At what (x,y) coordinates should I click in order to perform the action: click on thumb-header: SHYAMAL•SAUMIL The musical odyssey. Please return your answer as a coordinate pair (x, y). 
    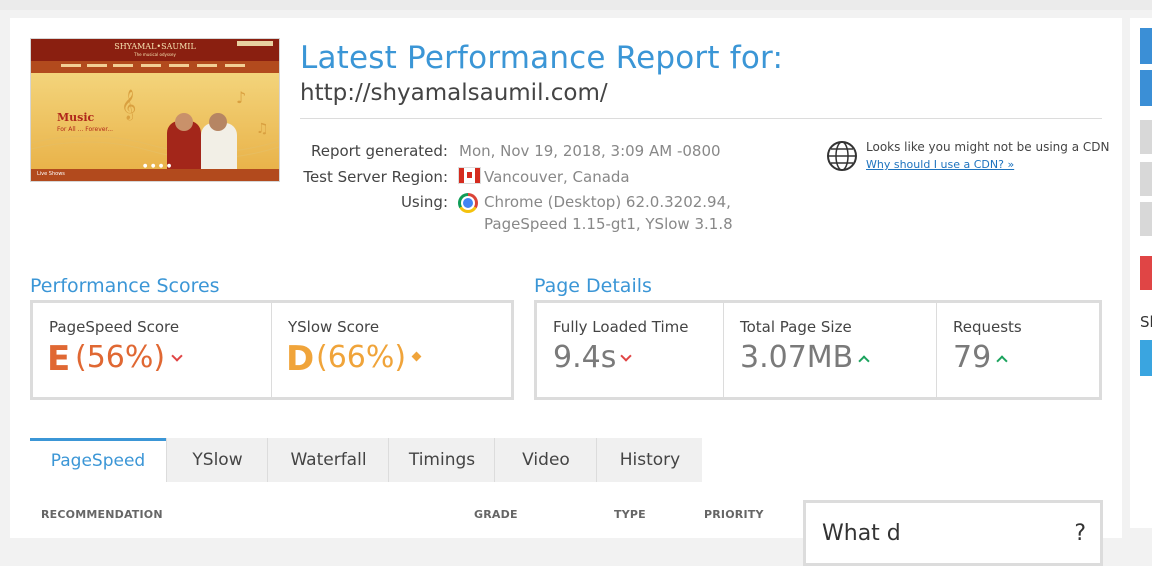
    Looking at the image, I should click on (155, 50).